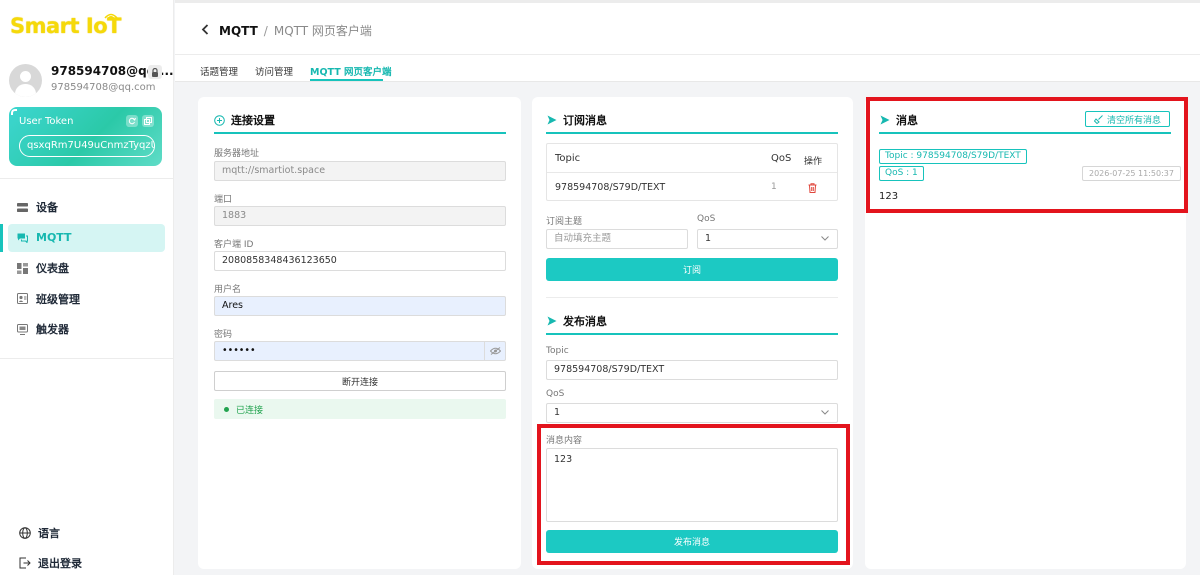 The width and height of the screenshot is (1200, 575). Describe the element at coordinates (692, 370) in the screenshot. I see `publish-topic-input: 978594708/S79D/TEXT` at that location.